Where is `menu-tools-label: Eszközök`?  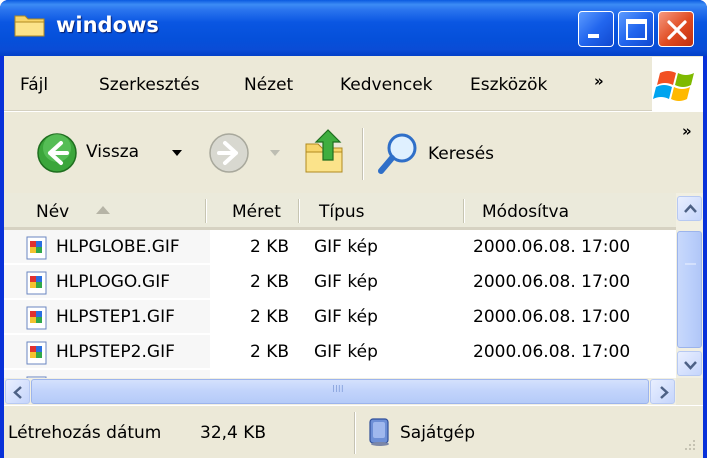
menu-tools-label: Eszközök is located at coordinates (509, 85).